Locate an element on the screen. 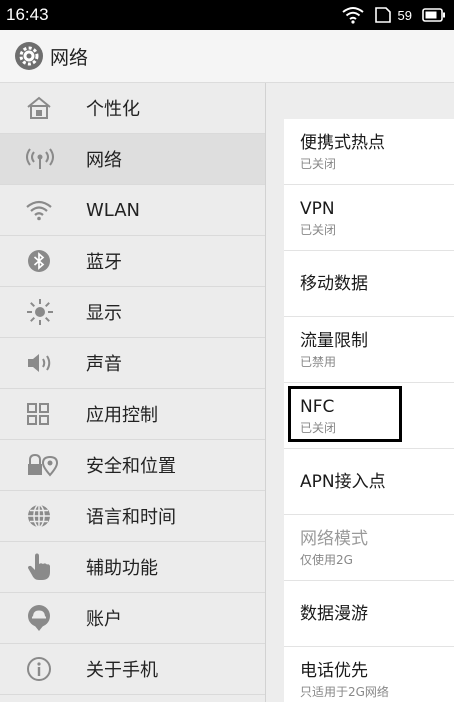  menu-item-label: 显示 is located at coordinates (104, 313).